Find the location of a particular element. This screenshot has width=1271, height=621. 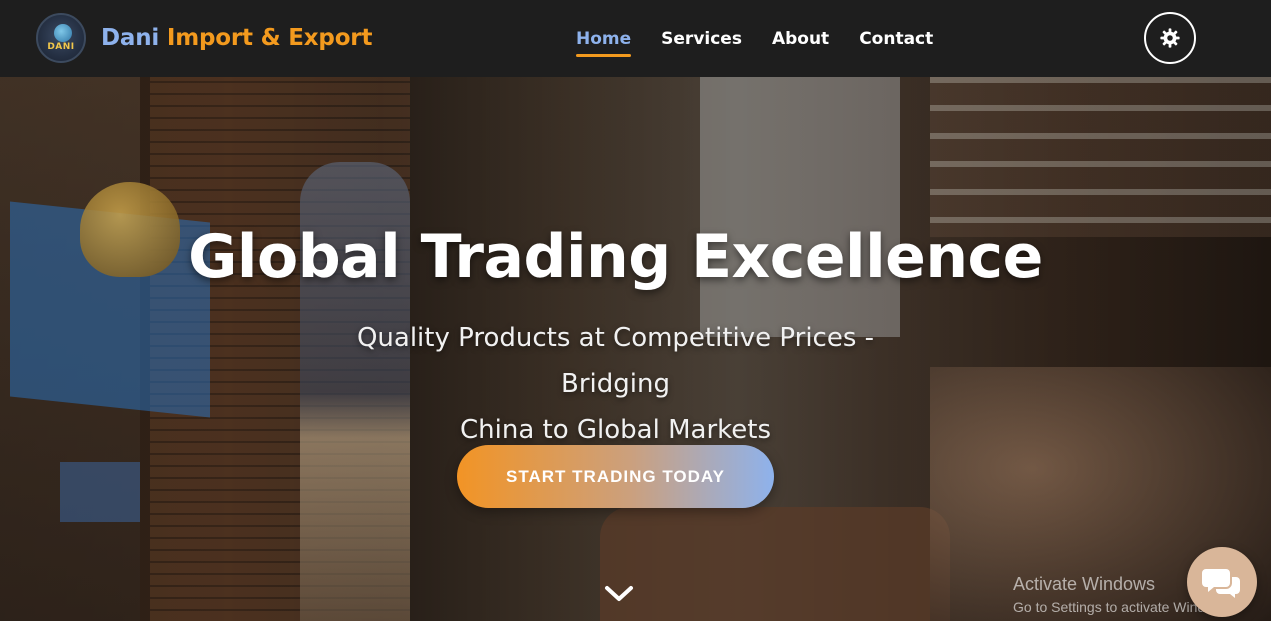

start-trading-button: START TRADING TODAY is located at coordinates (615, 476).